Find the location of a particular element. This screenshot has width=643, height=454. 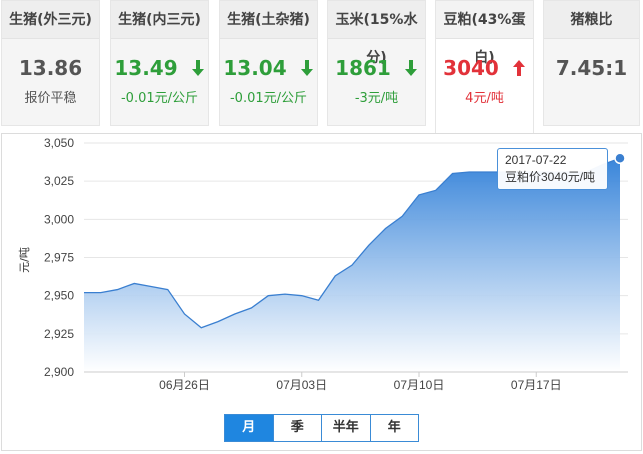

tooltip-value: 豆粕价3040元/吨 is located at coordinates (550, 177).